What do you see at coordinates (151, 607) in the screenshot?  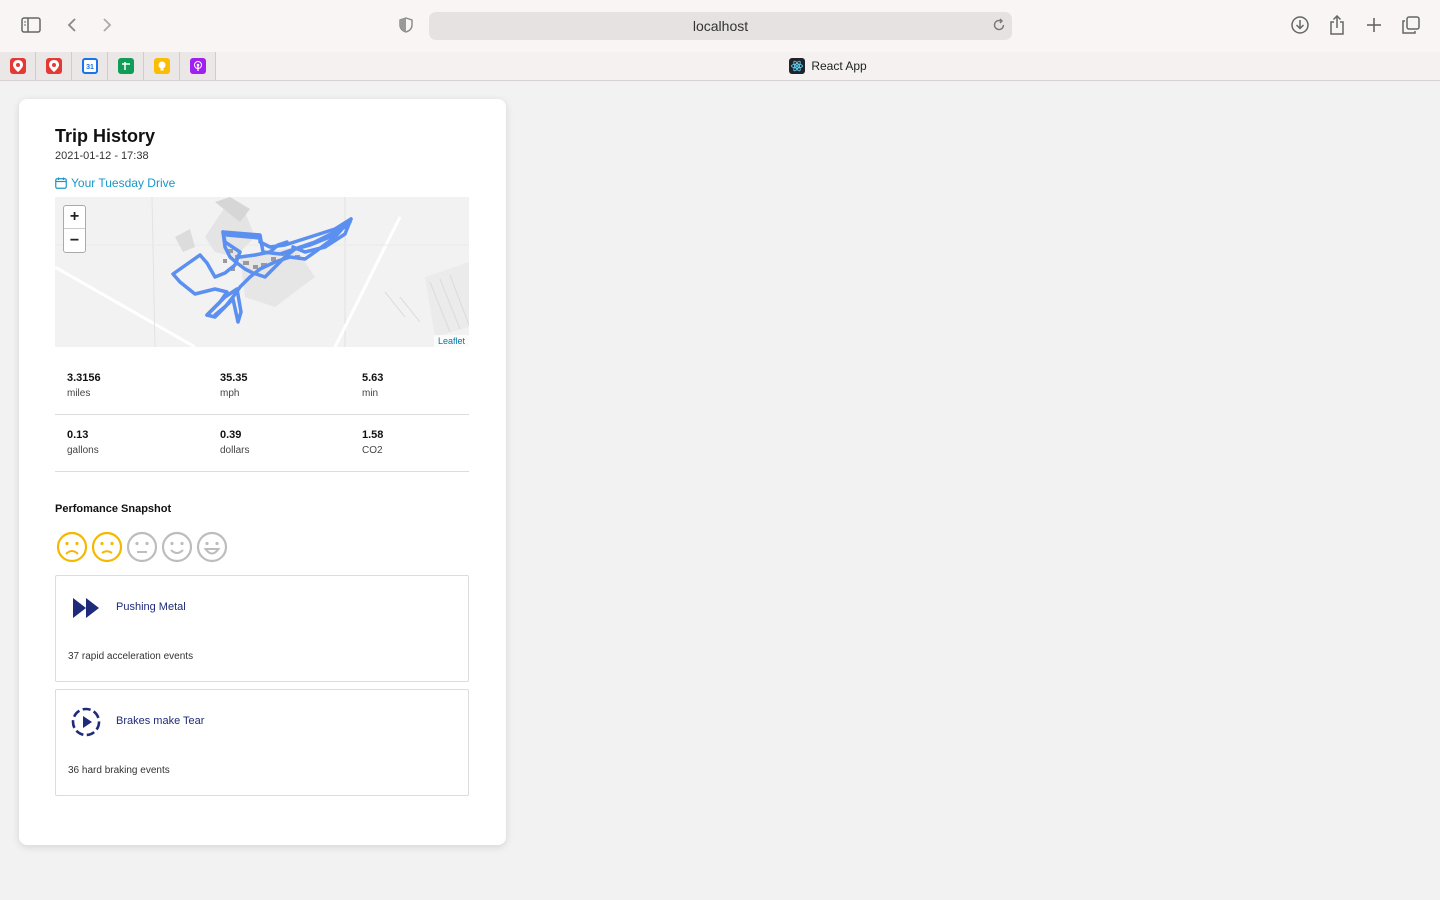 I see `event-title: Pushing Metal` at bounding box center [151, 607].